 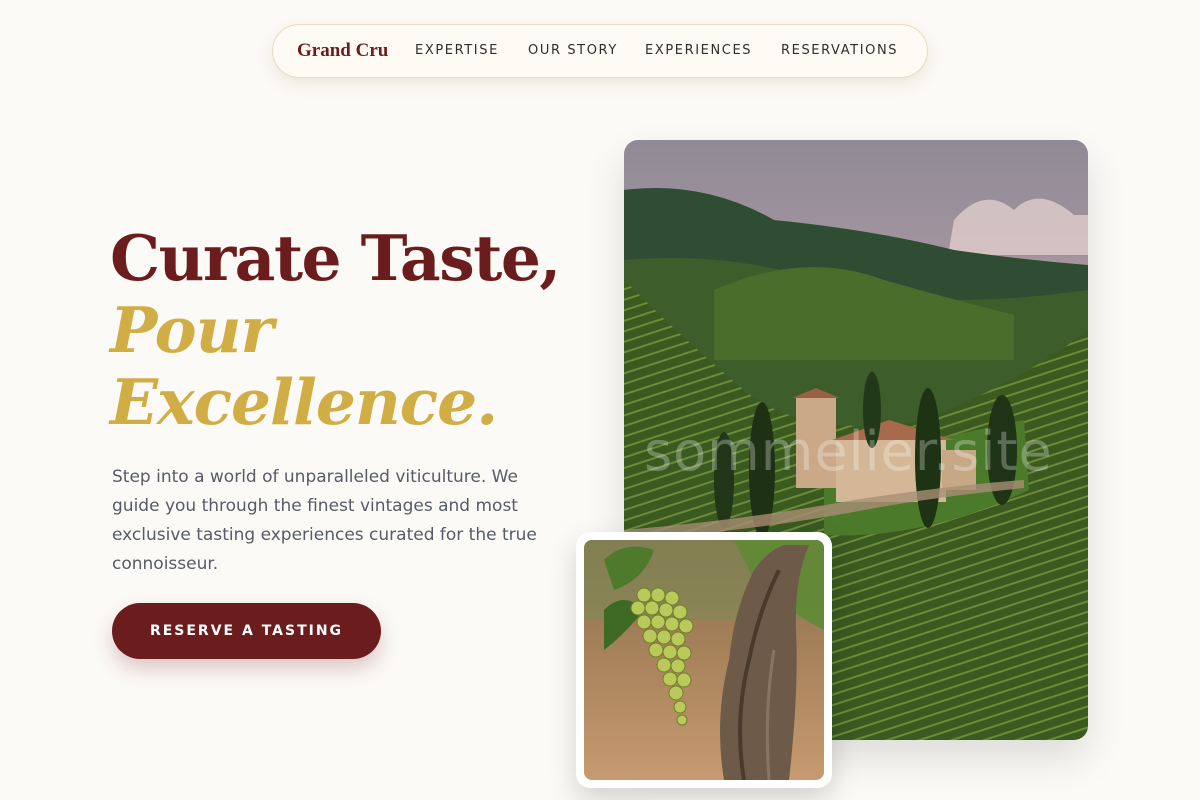 What do you see at coordinates (335, 330) in the screenshot?
I see `hero-headline: Curate Taste, Pour Excellence.` at bounding box center [335, 330].